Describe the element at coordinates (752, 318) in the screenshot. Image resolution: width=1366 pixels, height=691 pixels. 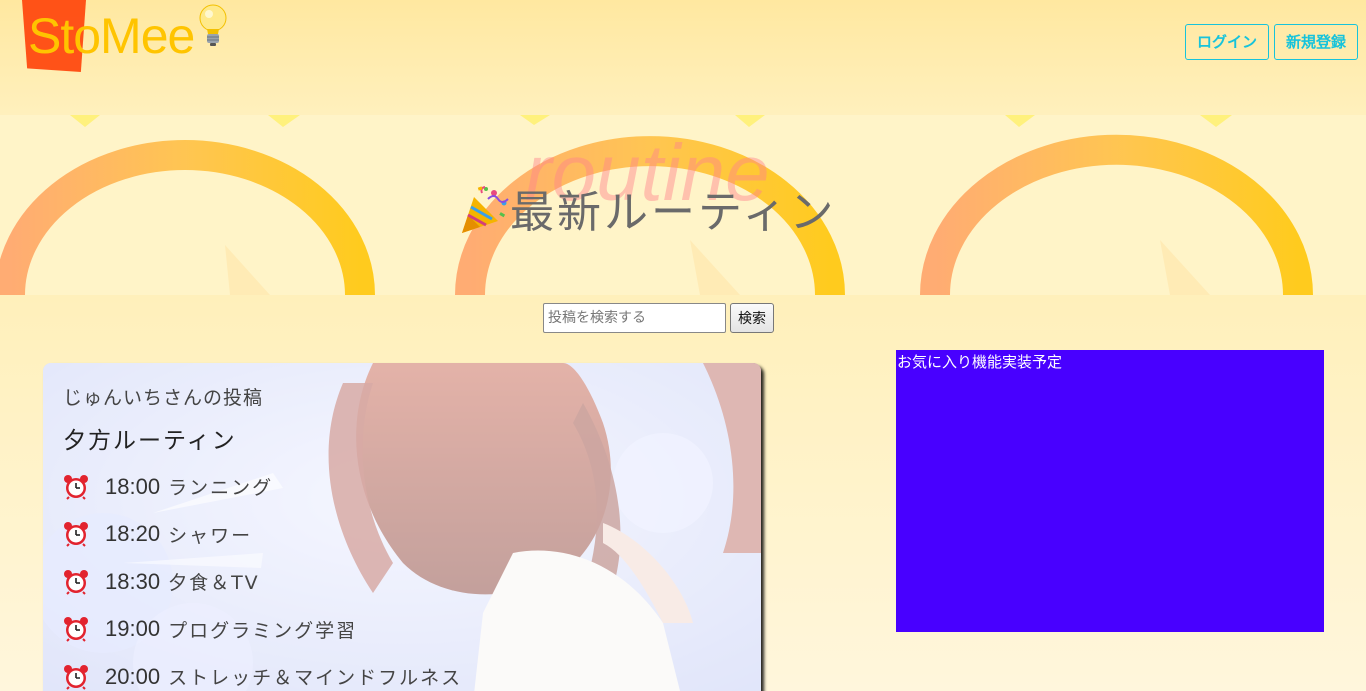
I see `search-button: 検索` at that location.